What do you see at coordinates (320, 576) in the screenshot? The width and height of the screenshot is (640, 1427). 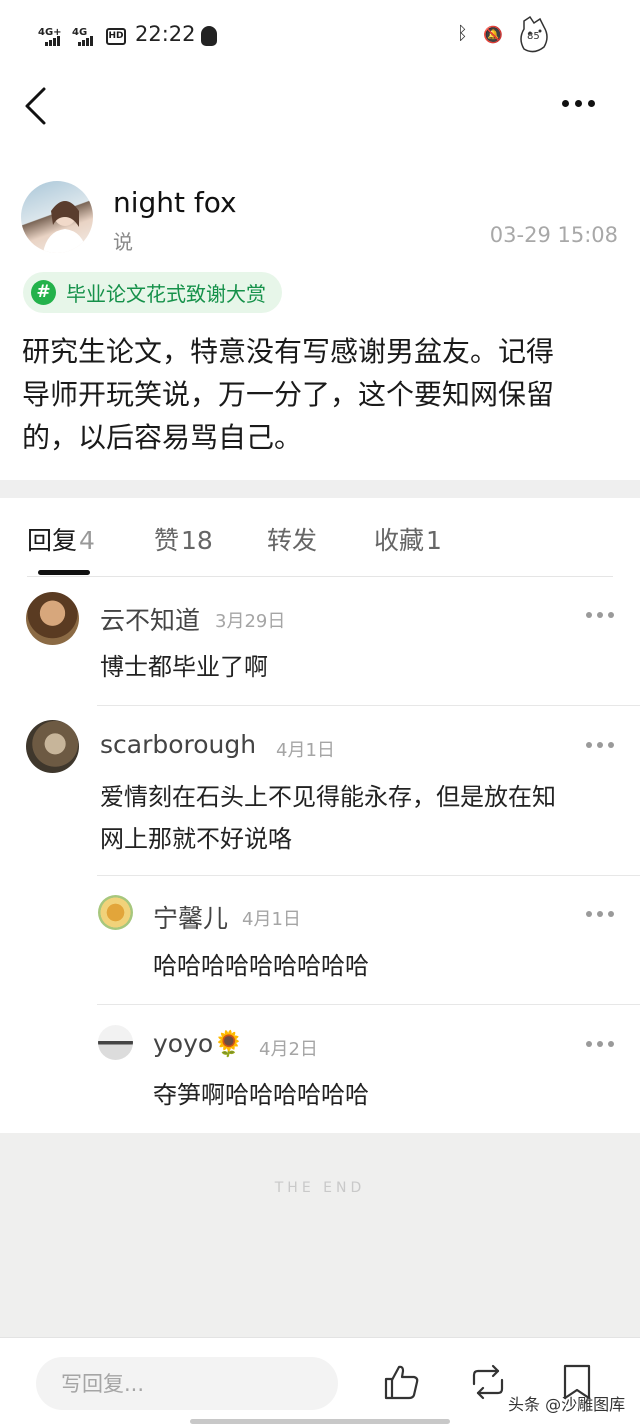 I see `tab-divider` at bounding box center [320, 576].